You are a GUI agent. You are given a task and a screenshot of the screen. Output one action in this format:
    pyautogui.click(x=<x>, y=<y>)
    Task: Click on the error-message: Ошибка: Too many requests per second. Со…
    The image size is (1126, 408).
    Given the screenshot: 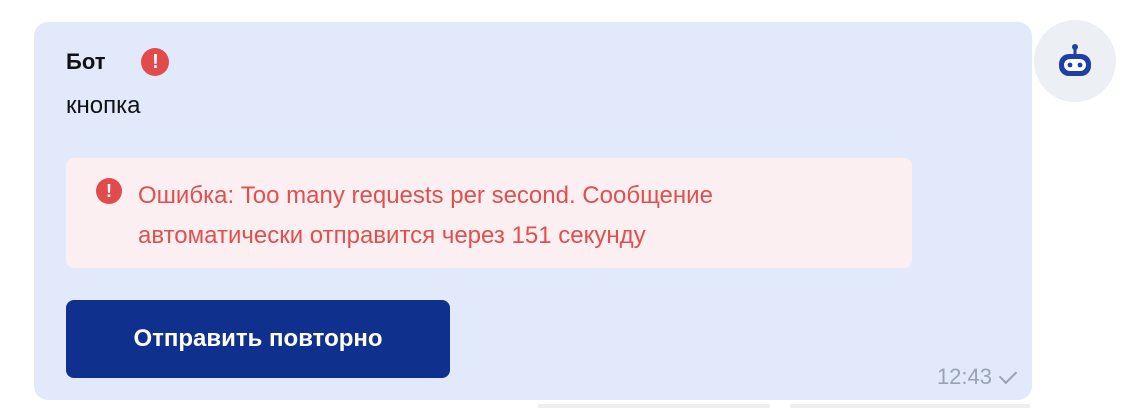 What is the action you would take?
    pyautogui.click(x=425, y=215)
    